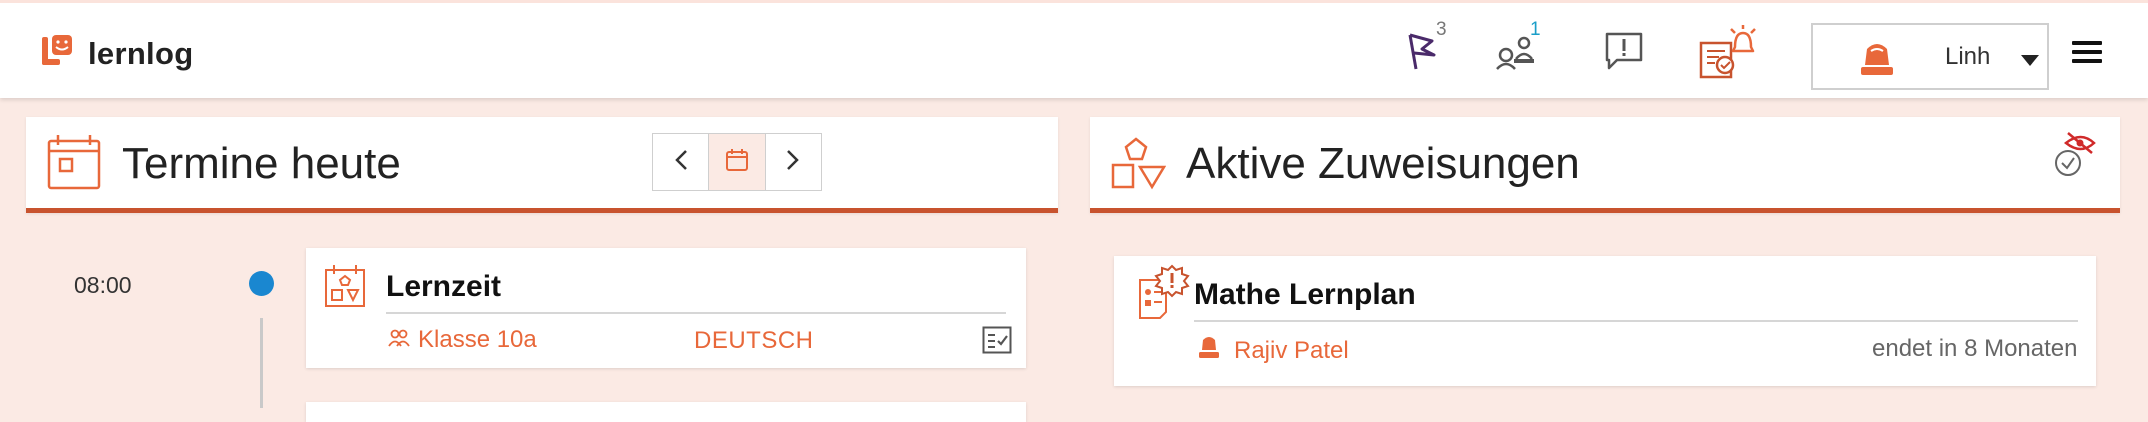 This screenshot has height=422, width=2148. Describe the element at coordinates (666, 412) in the screenshot. I see `schedule-entry-card-next` at that location.